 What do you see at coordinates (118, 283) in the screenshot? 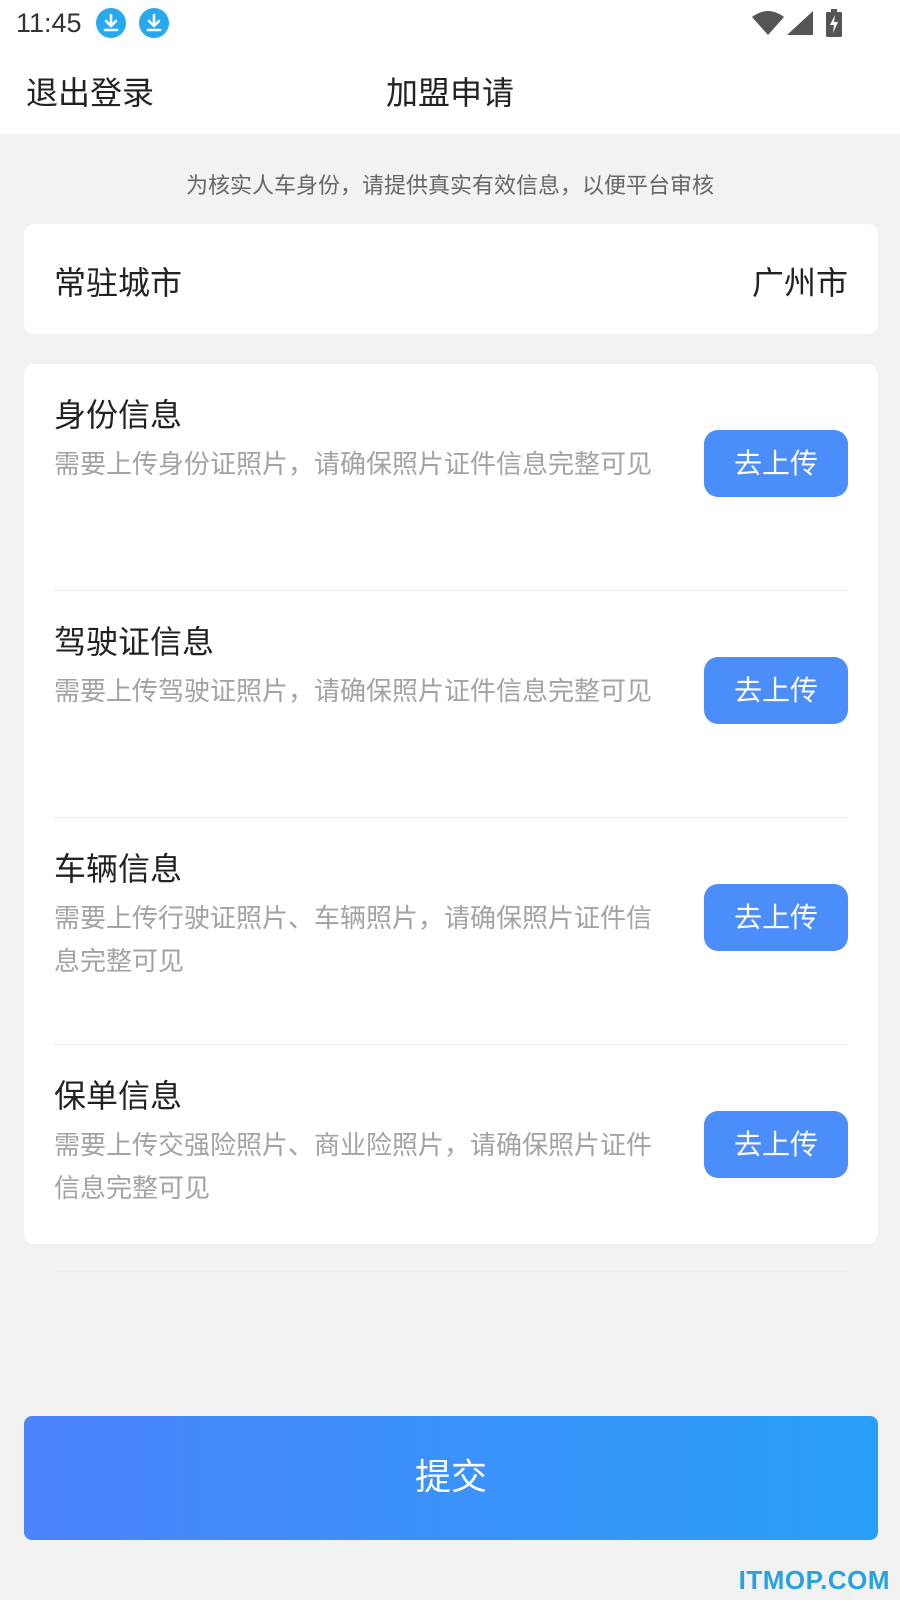
I see `resident-city-label: 常驻城市` at bounding box center [118, 283].